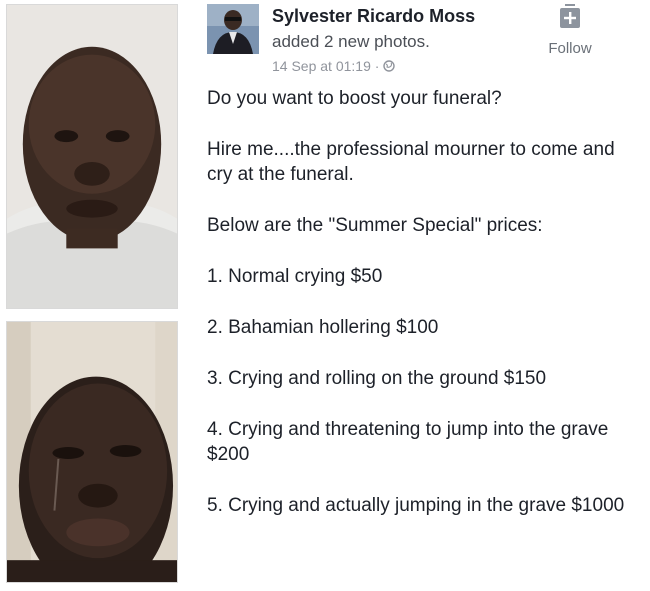  I want to click on avatar-image, so click(233, 29).